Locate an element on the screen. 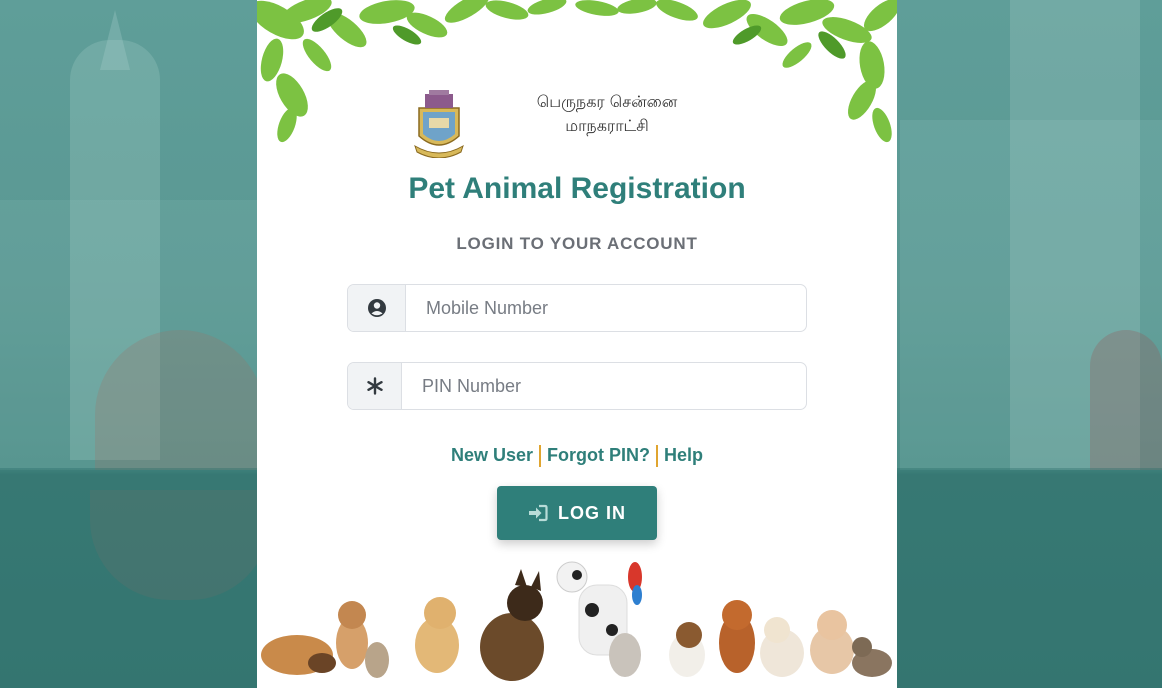  auth-links: New User Forgot PIN? Help is located at coordinates (577, 456).